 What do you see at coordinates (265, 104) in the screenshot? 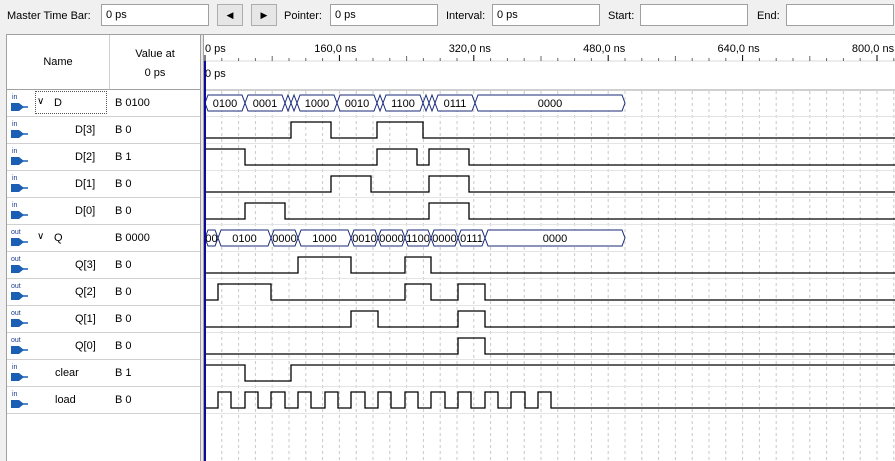
I see `bus-value-label: 0001` at bounding box center [265, 104].